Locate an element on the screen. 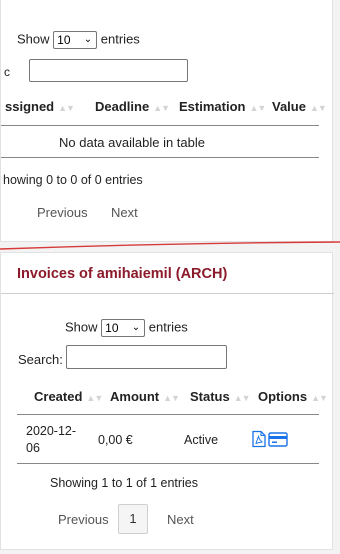 The width and height of the screenshot is (340, 554). column-estimation-label: Estimation is located at coordinates (212, 106).